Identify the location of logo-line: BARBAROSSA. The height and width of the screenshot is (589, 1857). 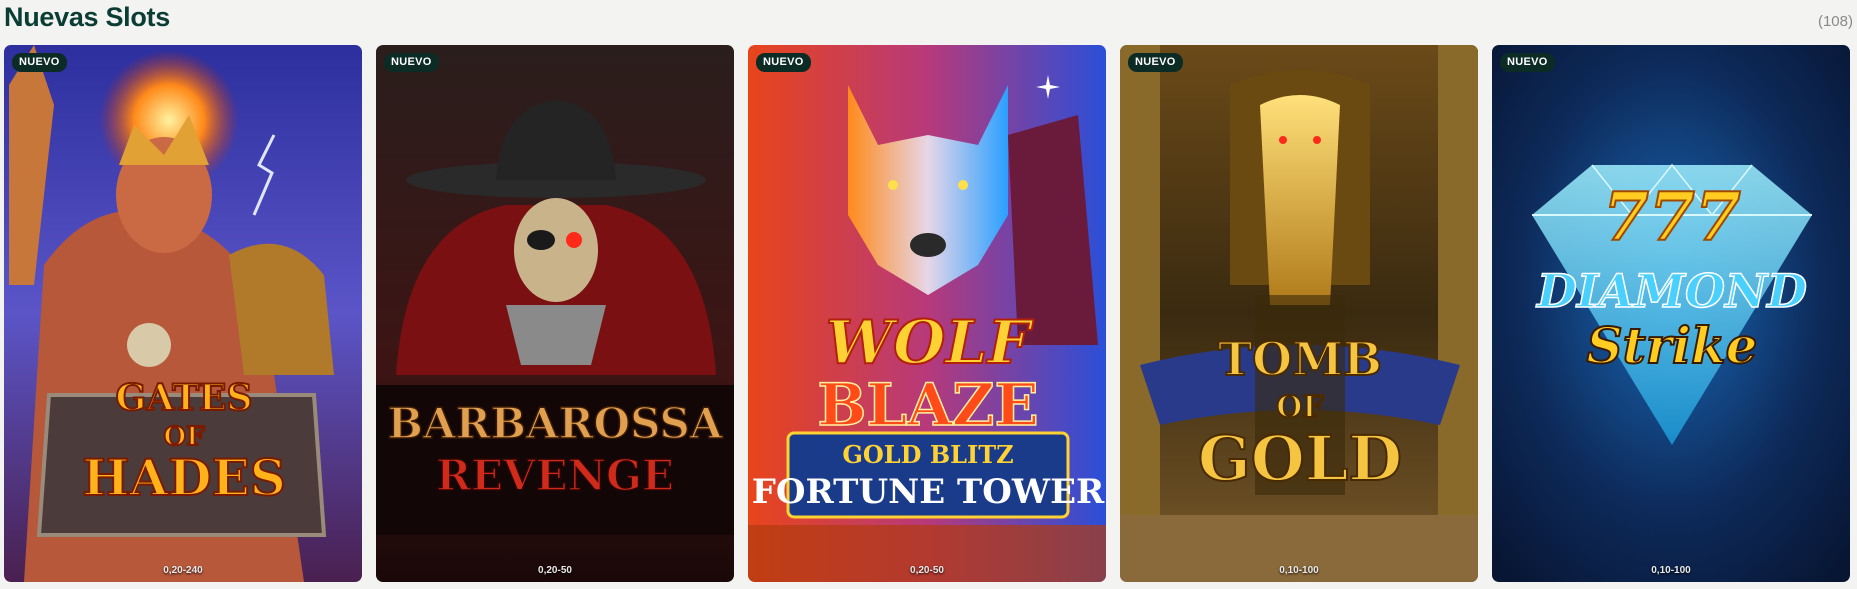
(556, 423).